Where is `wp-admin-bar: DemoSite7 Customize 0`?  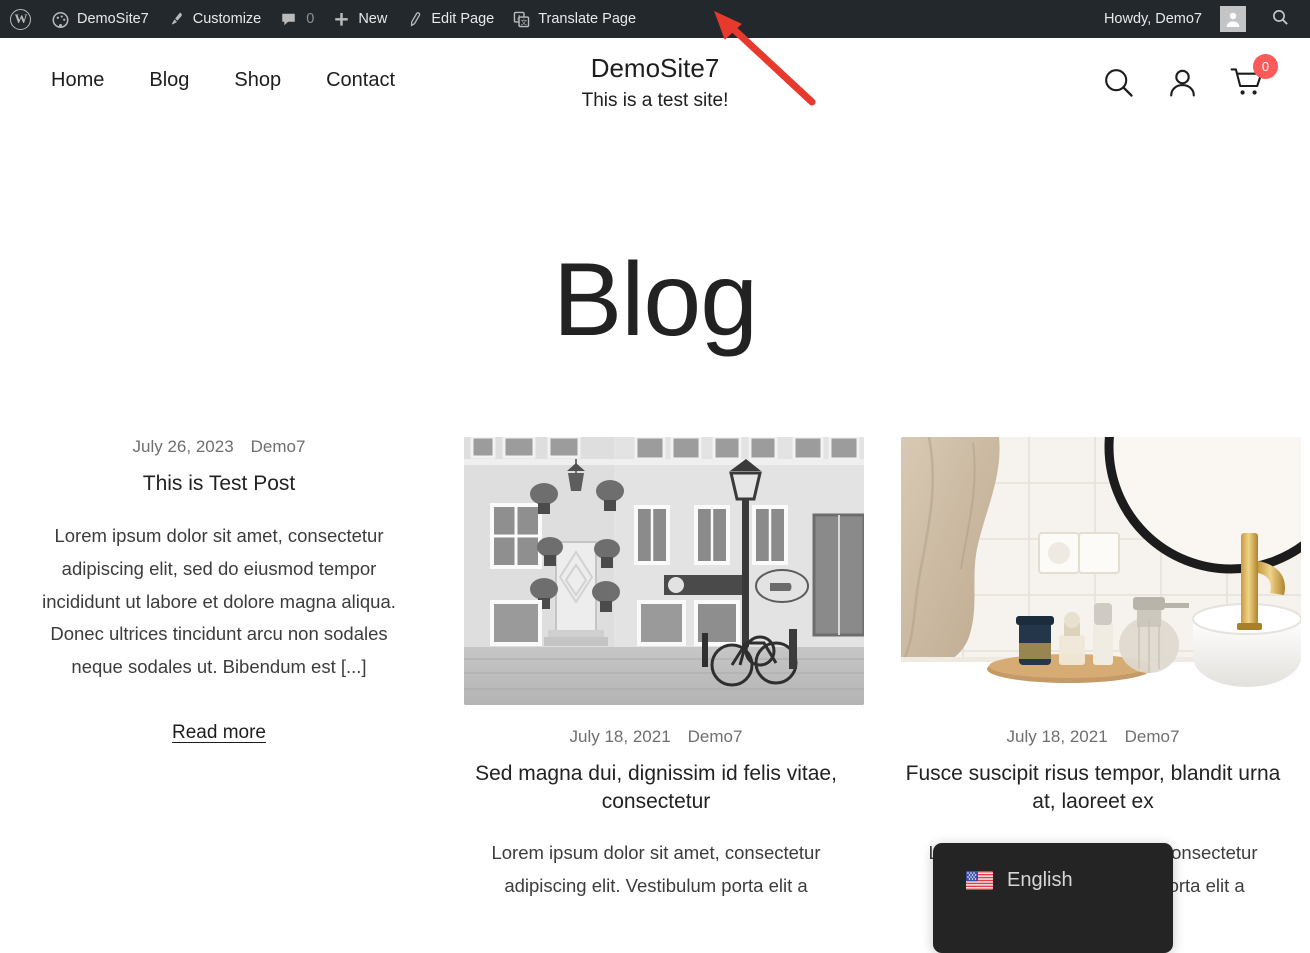
wp-admin-bar: DemoSite7 Customize 0 is located at coordinates (655, 19).